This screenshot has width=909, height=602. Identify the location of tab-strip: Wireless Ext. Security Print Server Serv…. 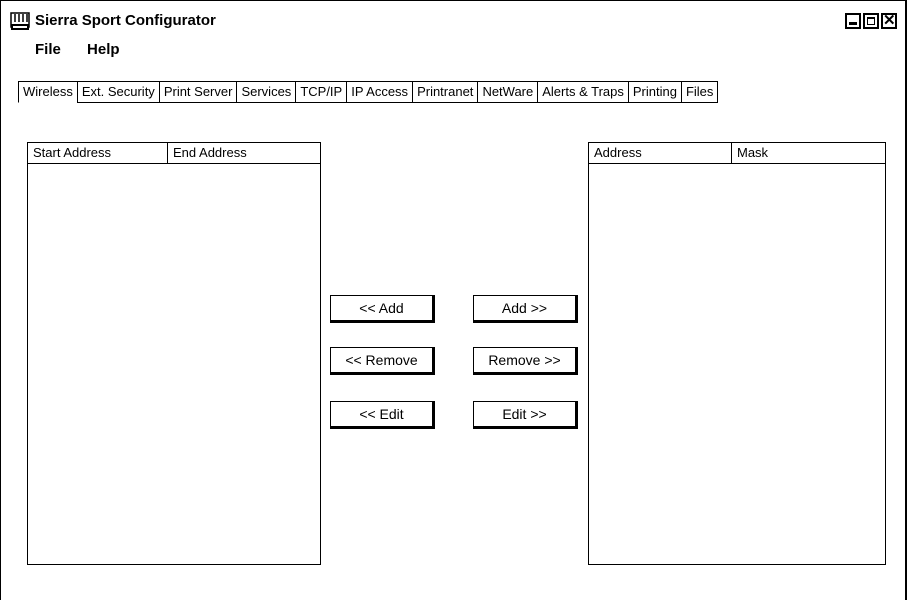
(368, 92).